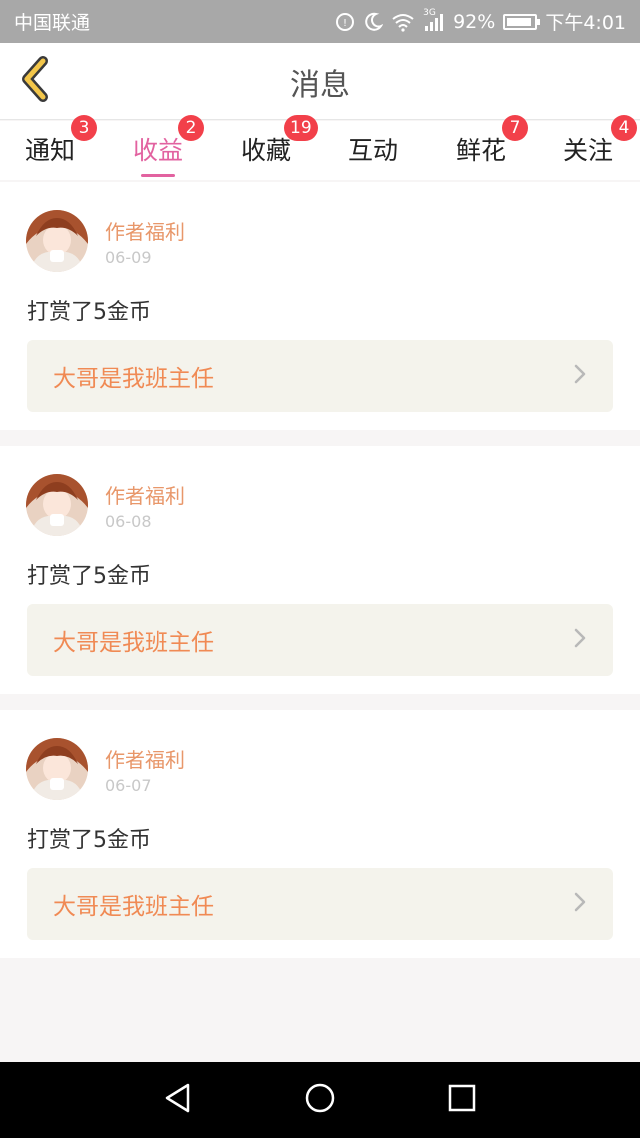 The image size is (640, 1138). Describe the element at coordinates (320, 21) in the screenshot. I see `status-bar: 中国联通 ! 3G 92% 下午4:01` at that location.